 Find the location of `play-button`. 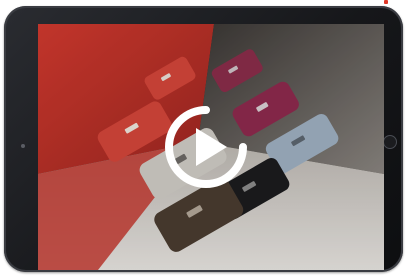

play-button is located at coordinates (206, 147).